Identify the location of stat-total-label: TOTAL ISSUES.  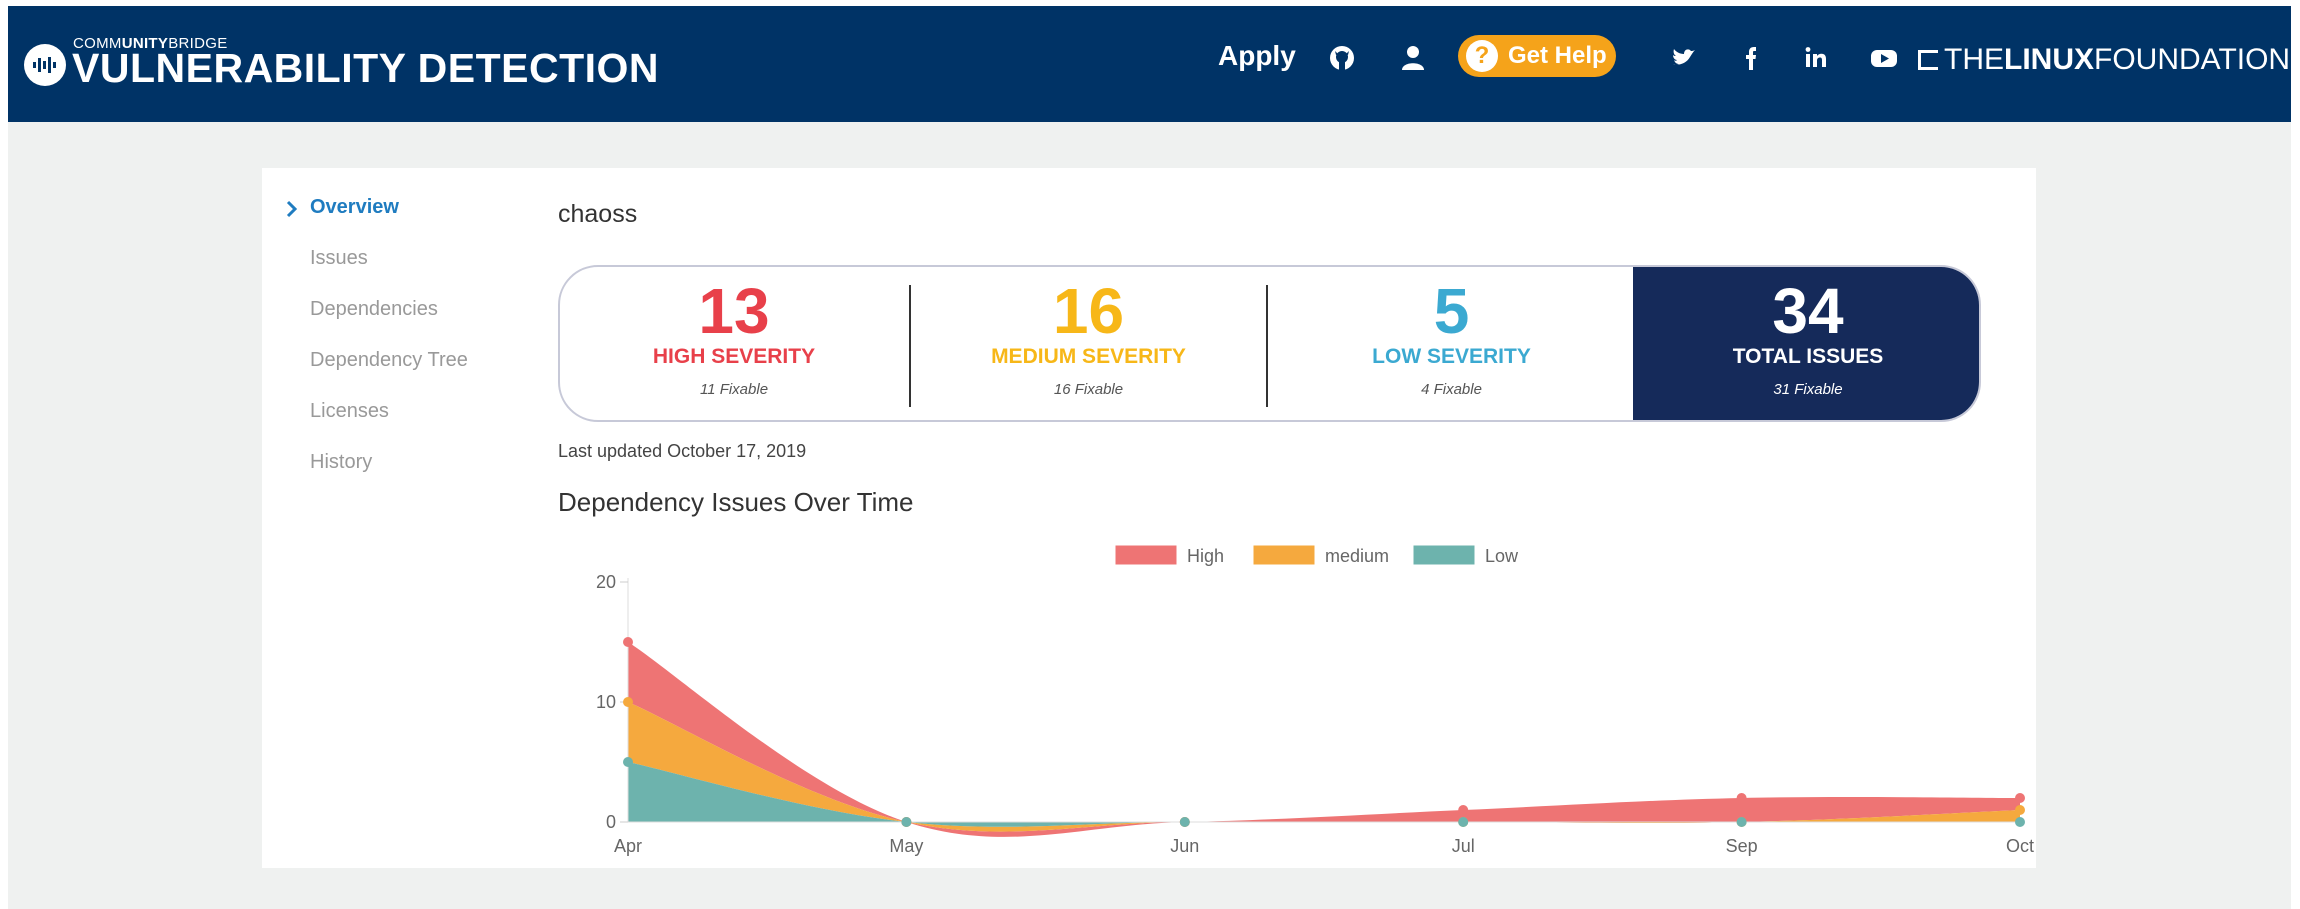
(1808, 356).